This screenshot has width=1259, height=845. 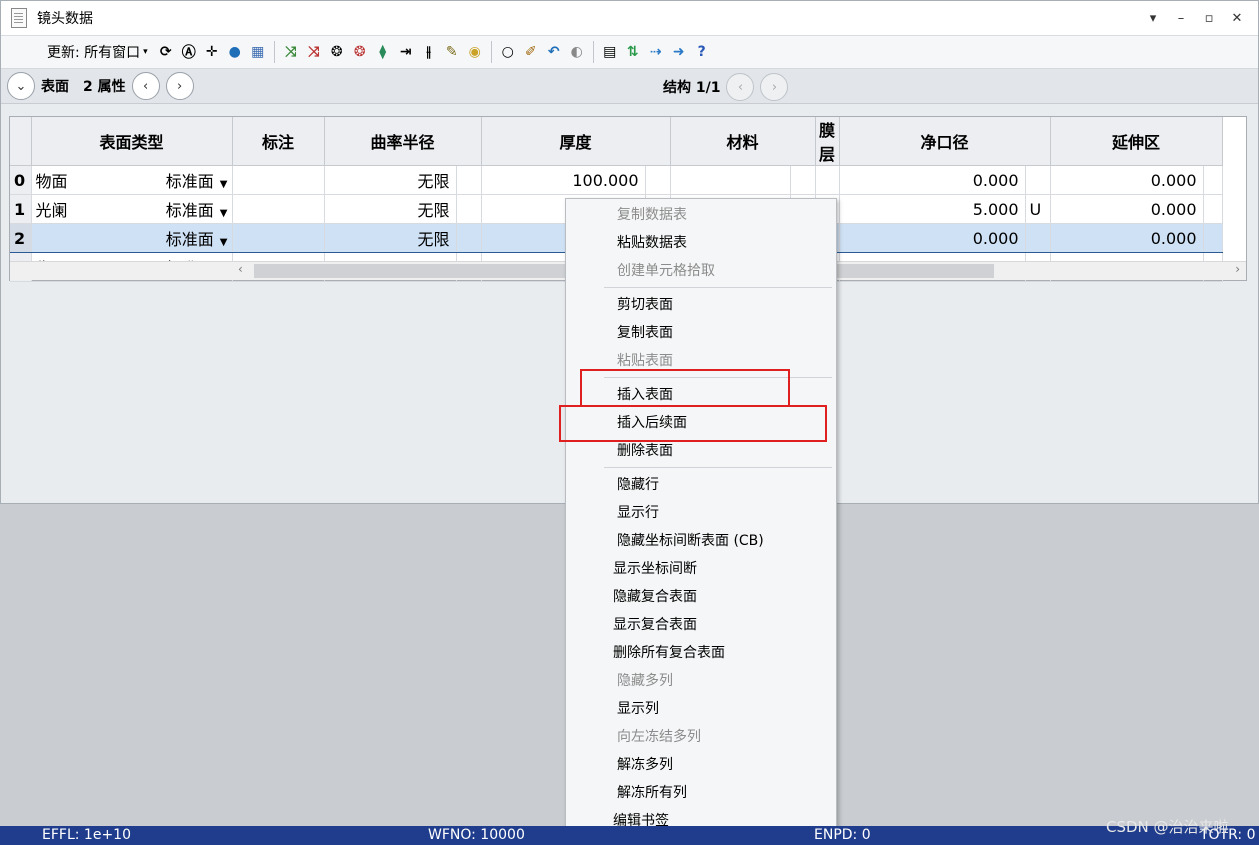 I want to click on header-clear-aperture: 净口径, so click(x=945, y=141).